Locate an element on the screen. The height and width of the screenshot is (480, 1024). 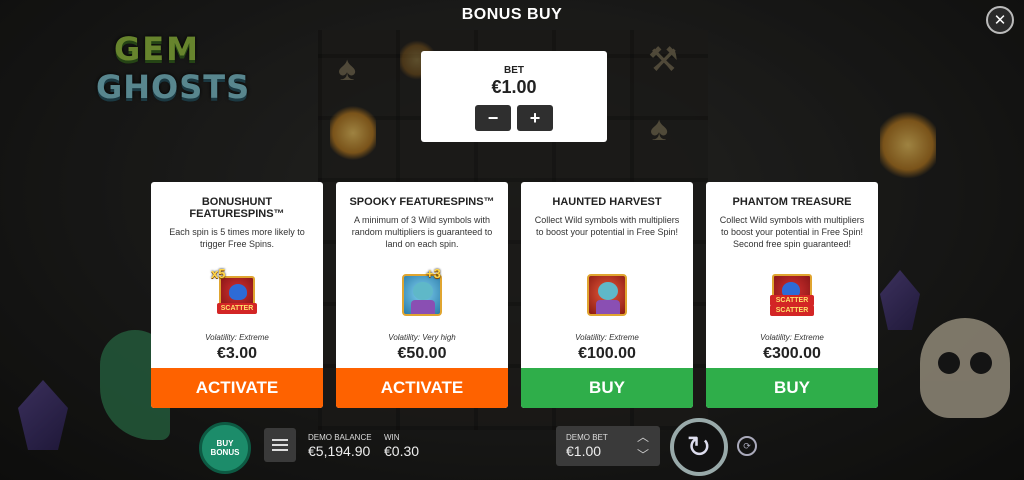
autoplay-button: ⟳ is located at coordinates (747, 446).